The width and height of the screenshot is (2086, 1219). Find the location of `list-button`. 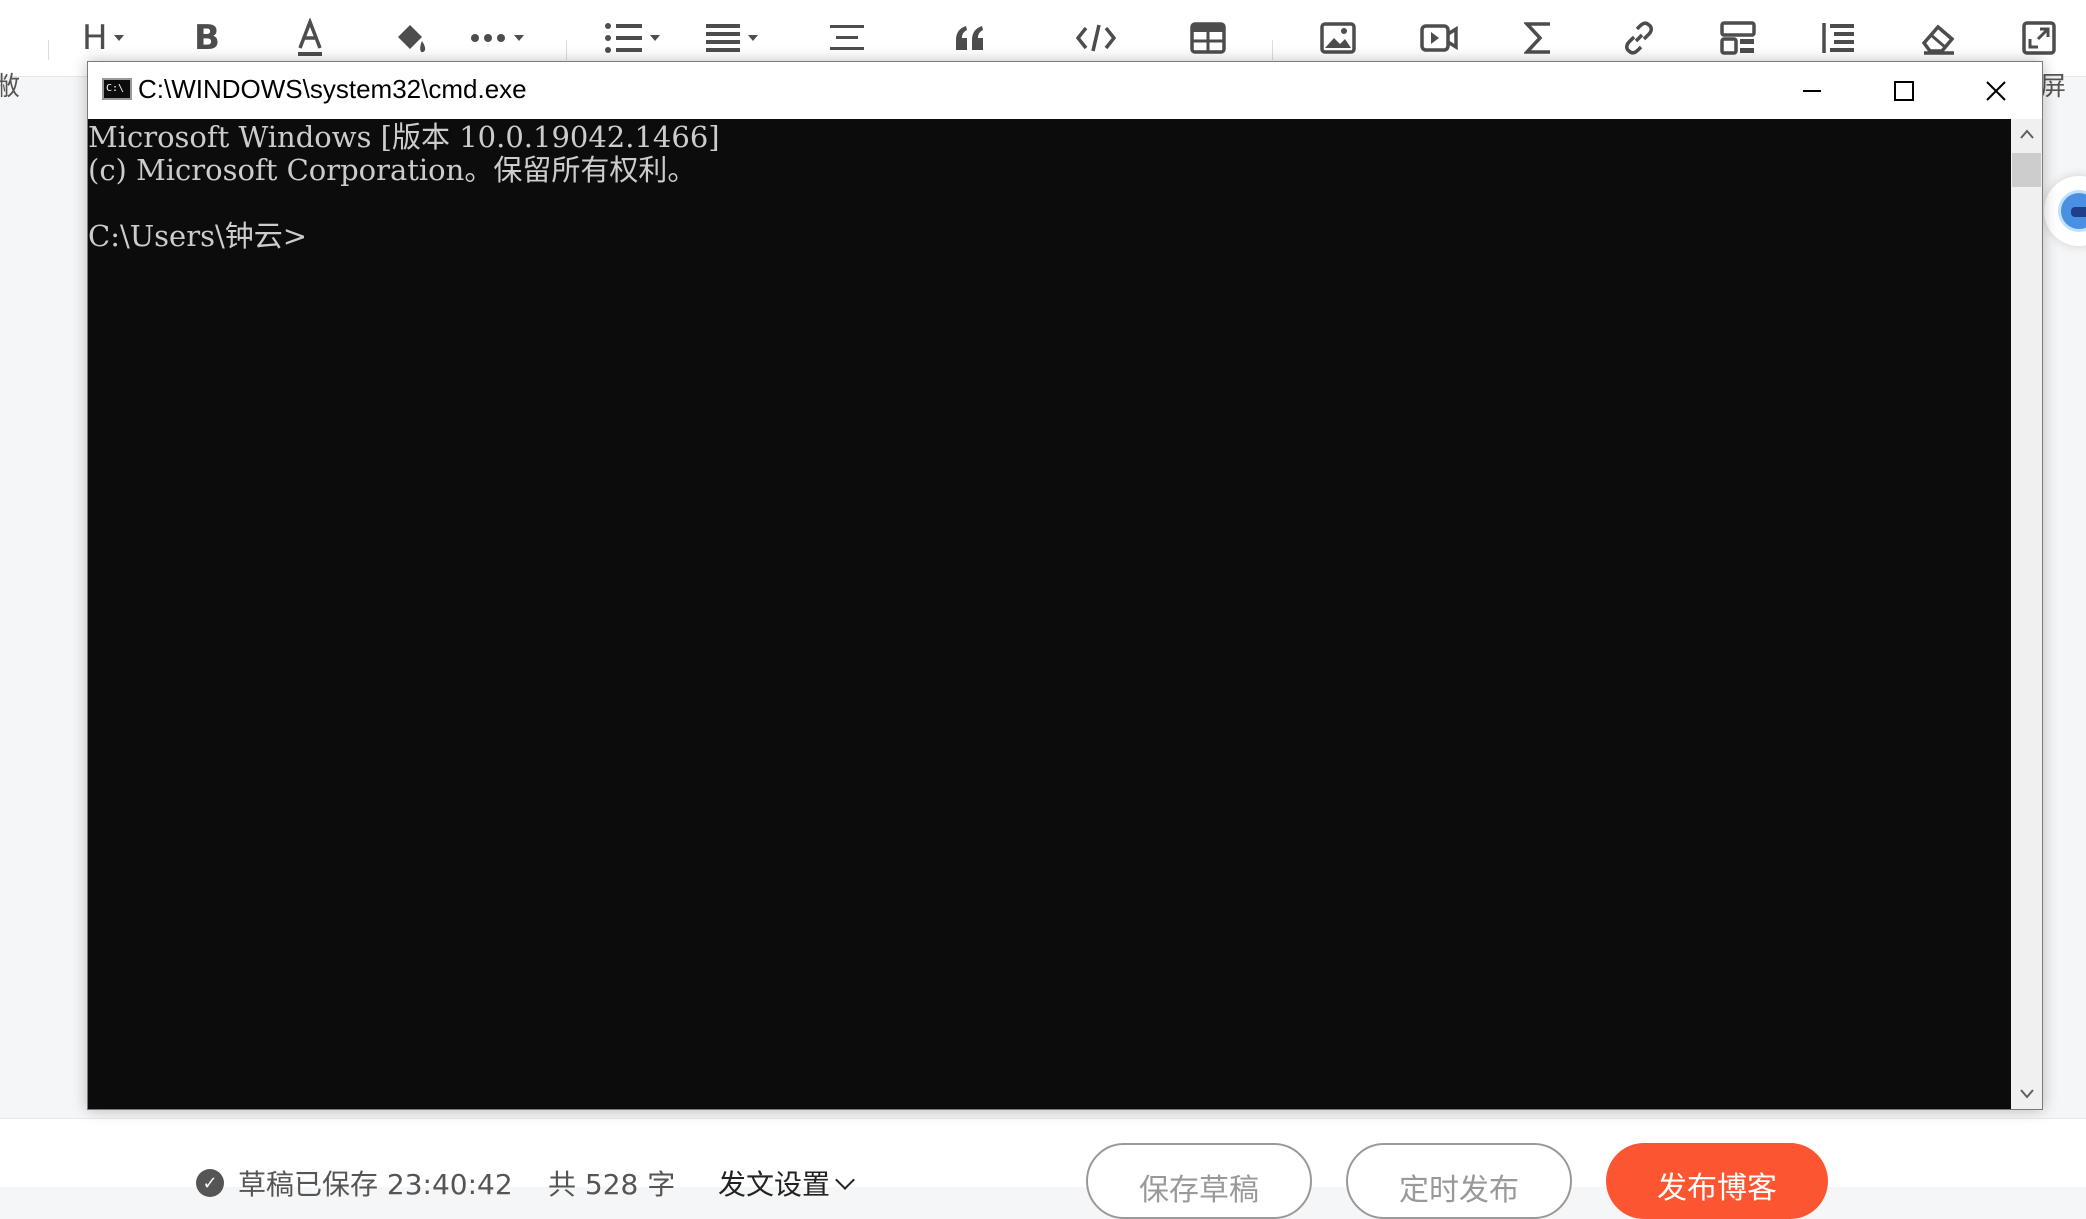

list-button is located at coordinates (632, 38).